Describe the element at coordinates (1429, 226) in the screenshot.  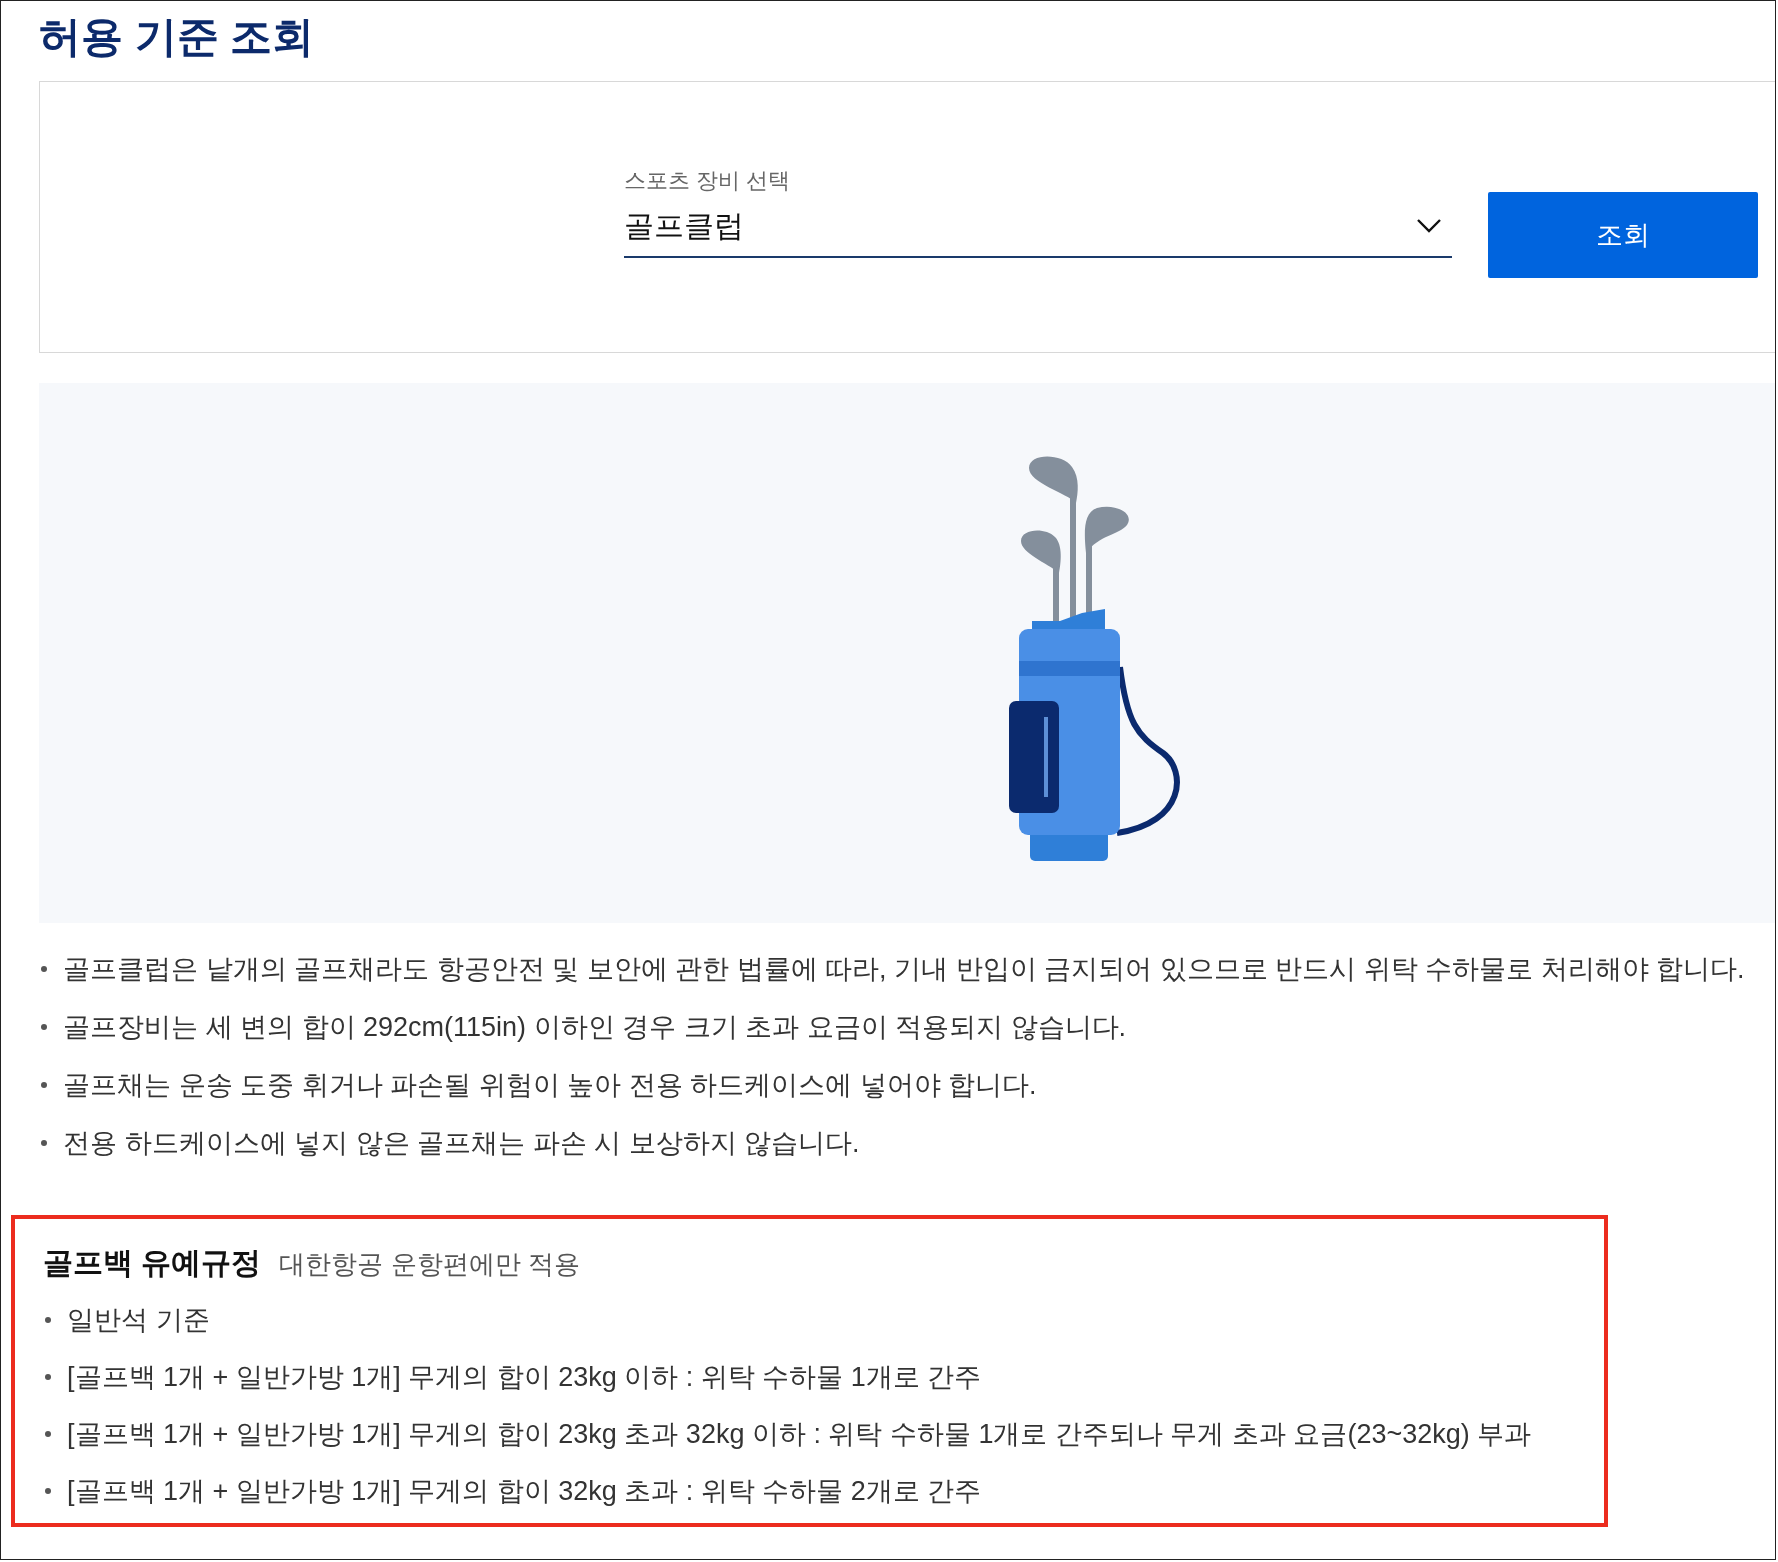
I see `chevron-down-icon` at that location.